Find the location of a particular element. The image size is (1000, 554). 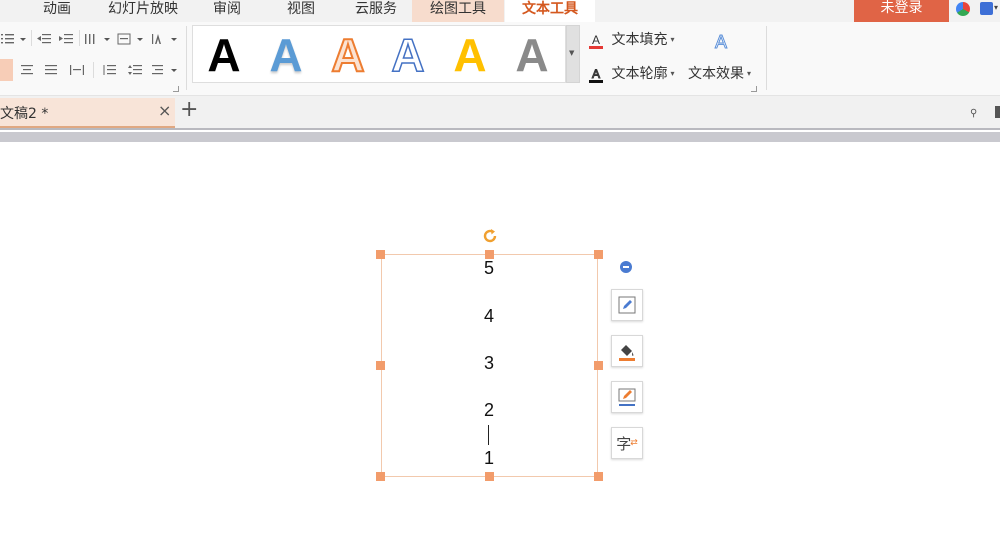

browser-icon is located at coordinates (963, 9).